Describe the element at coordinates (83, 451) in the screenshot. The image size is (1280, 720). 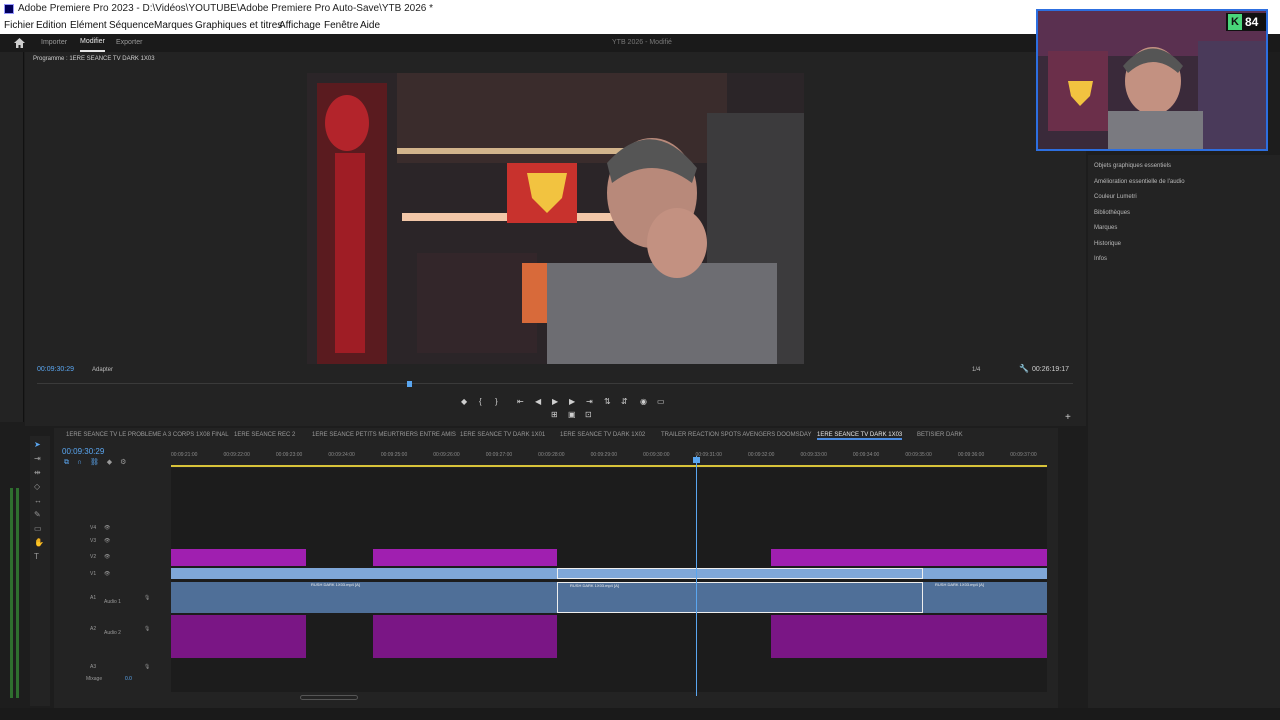
I see `timeline-timecode: 00:09:30:29` at that location.